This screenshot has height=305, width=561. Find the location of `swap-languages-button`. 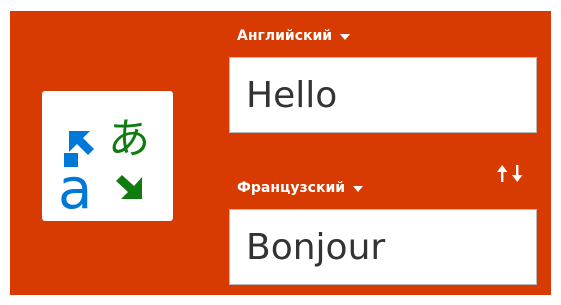

swap-languages-button is located at coordinates (512, 176).